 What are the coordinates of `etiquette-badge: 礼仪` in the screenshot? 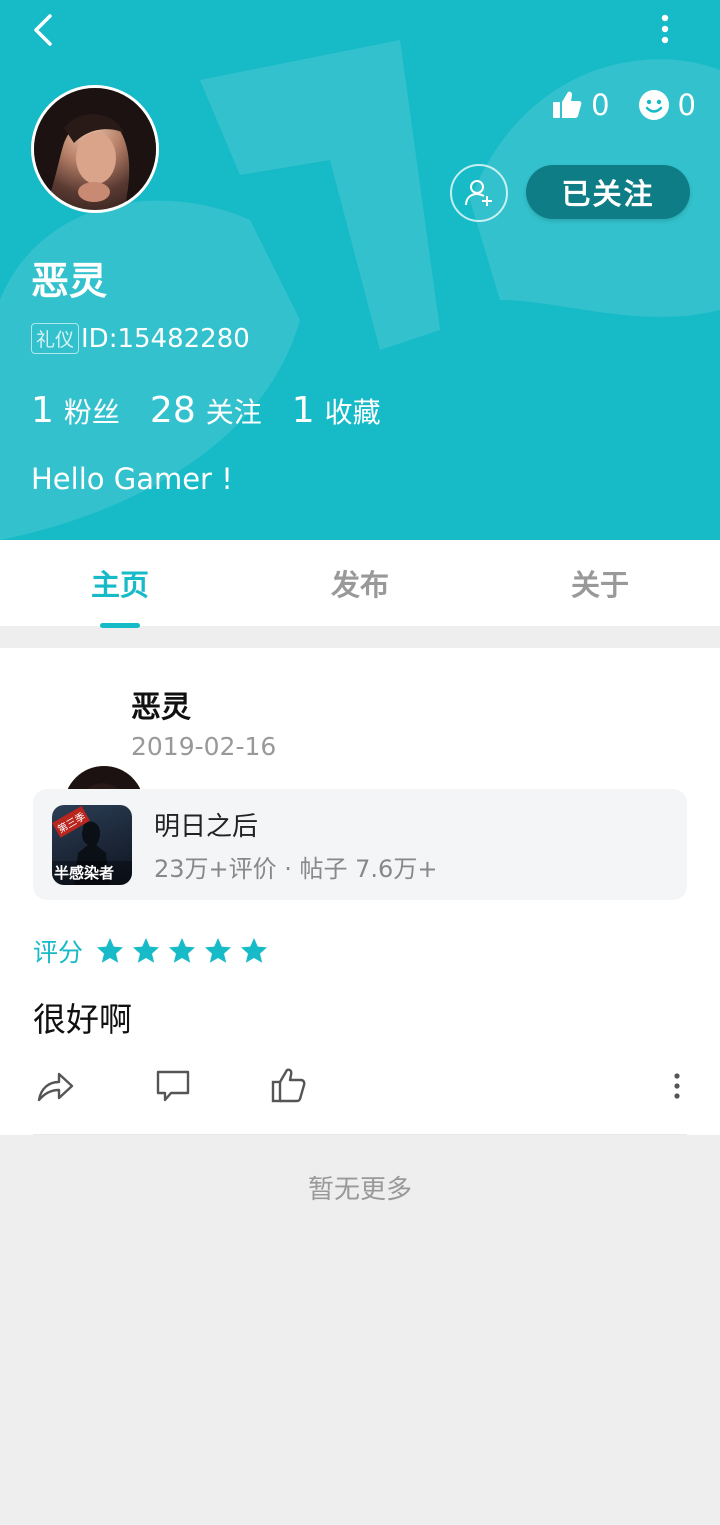 It's located at (55, 338).